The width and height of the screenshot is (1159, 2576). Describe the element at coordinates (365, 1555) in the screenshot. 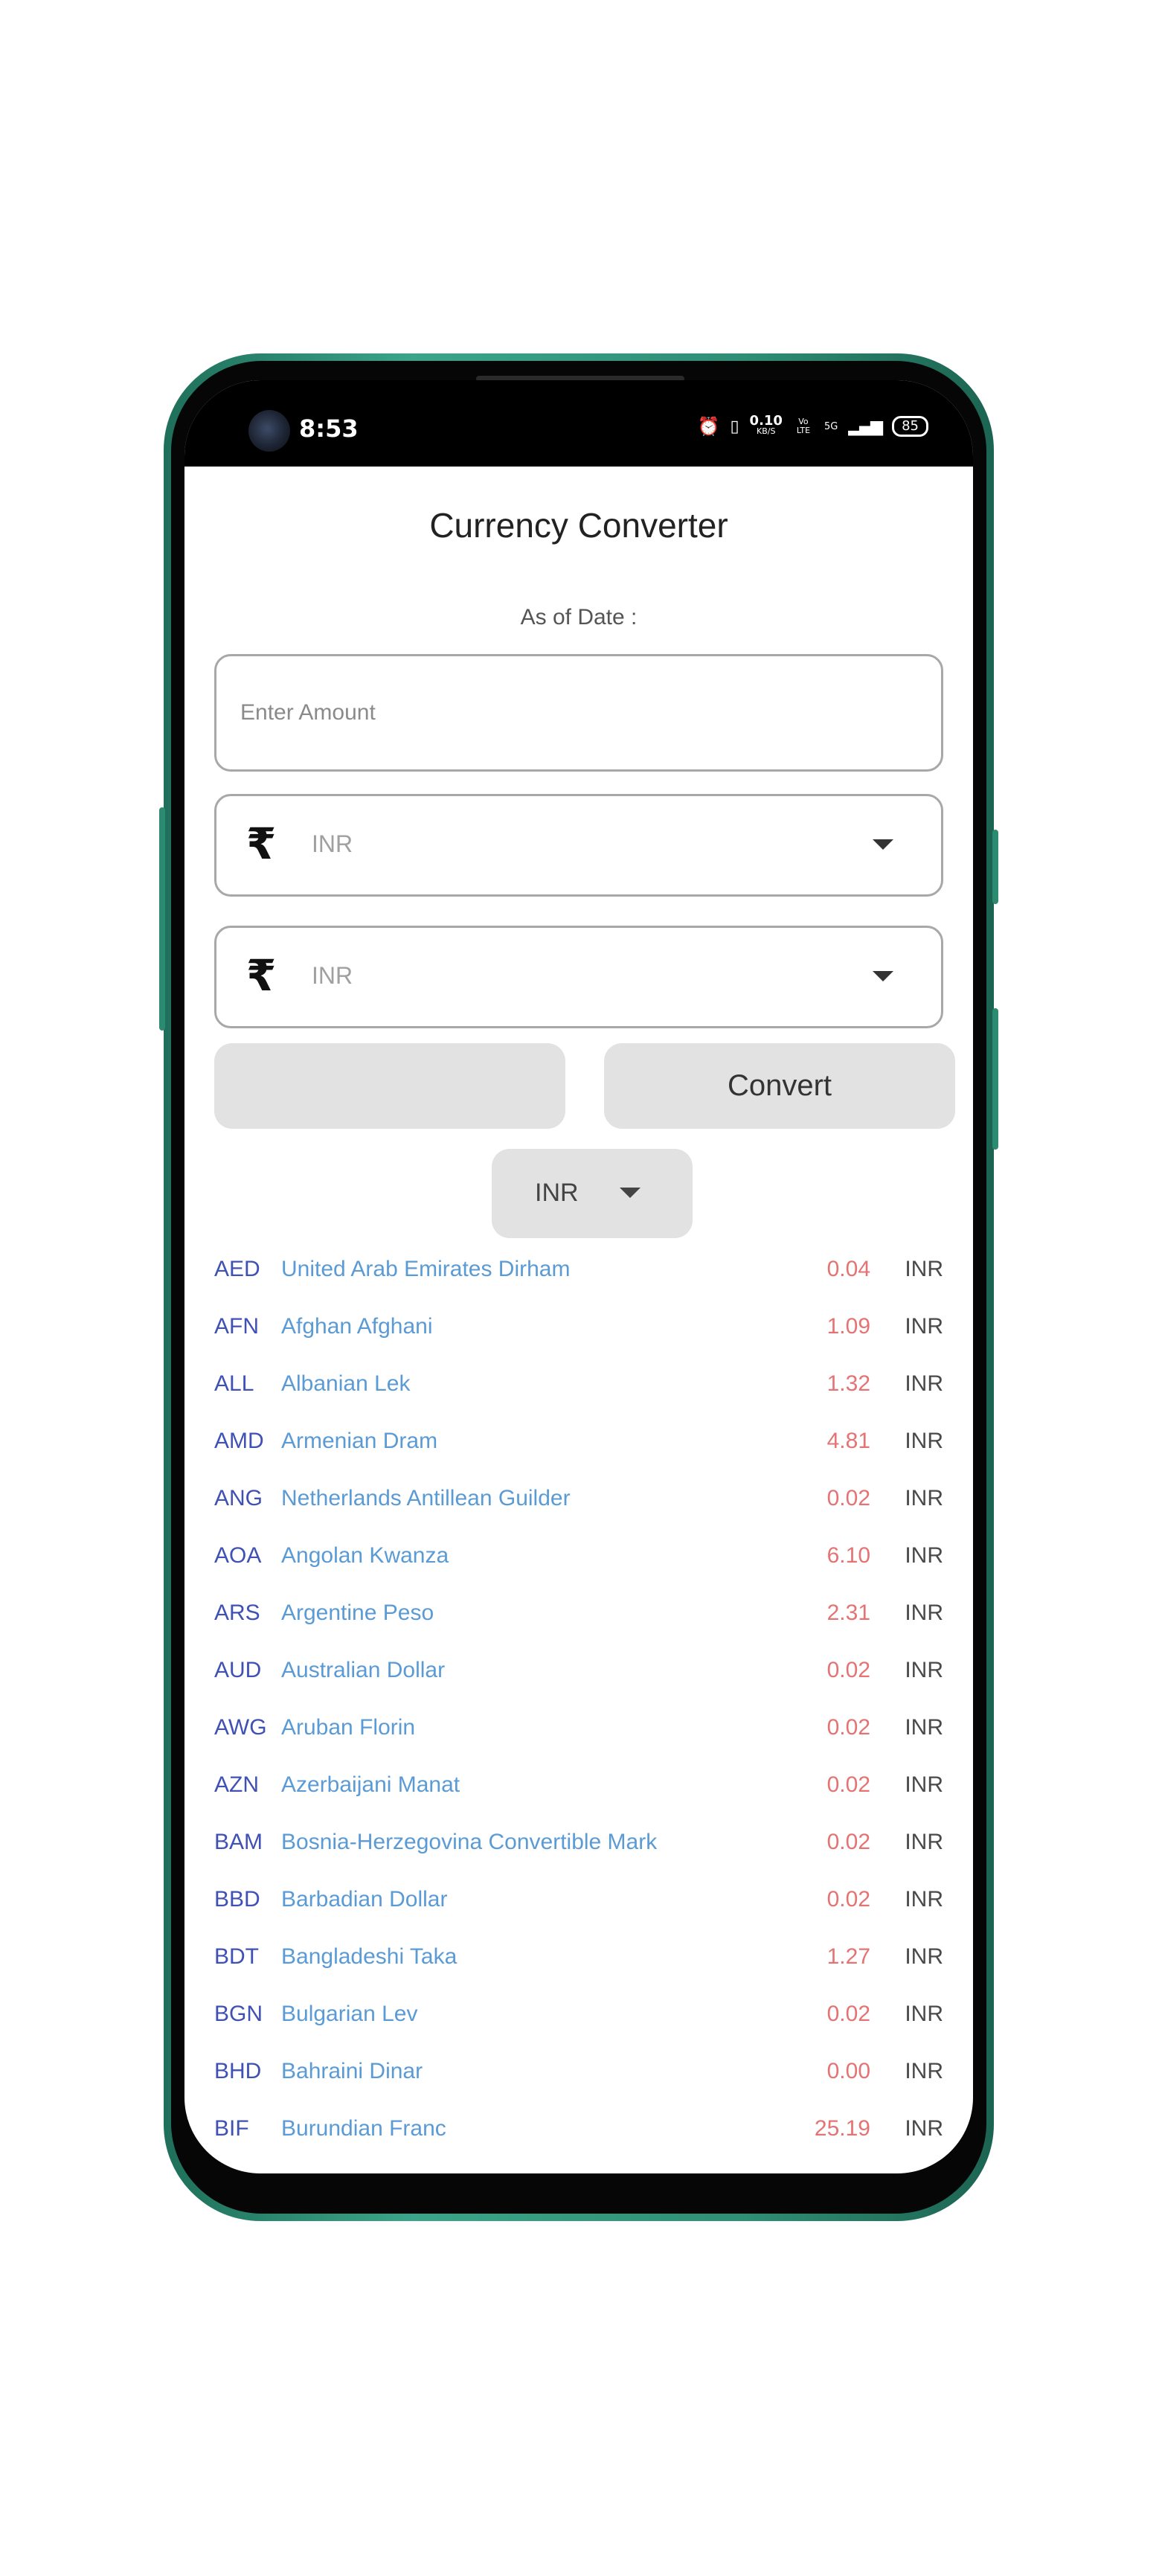

I see `currency-name: Angolan Kwanza` at that location.